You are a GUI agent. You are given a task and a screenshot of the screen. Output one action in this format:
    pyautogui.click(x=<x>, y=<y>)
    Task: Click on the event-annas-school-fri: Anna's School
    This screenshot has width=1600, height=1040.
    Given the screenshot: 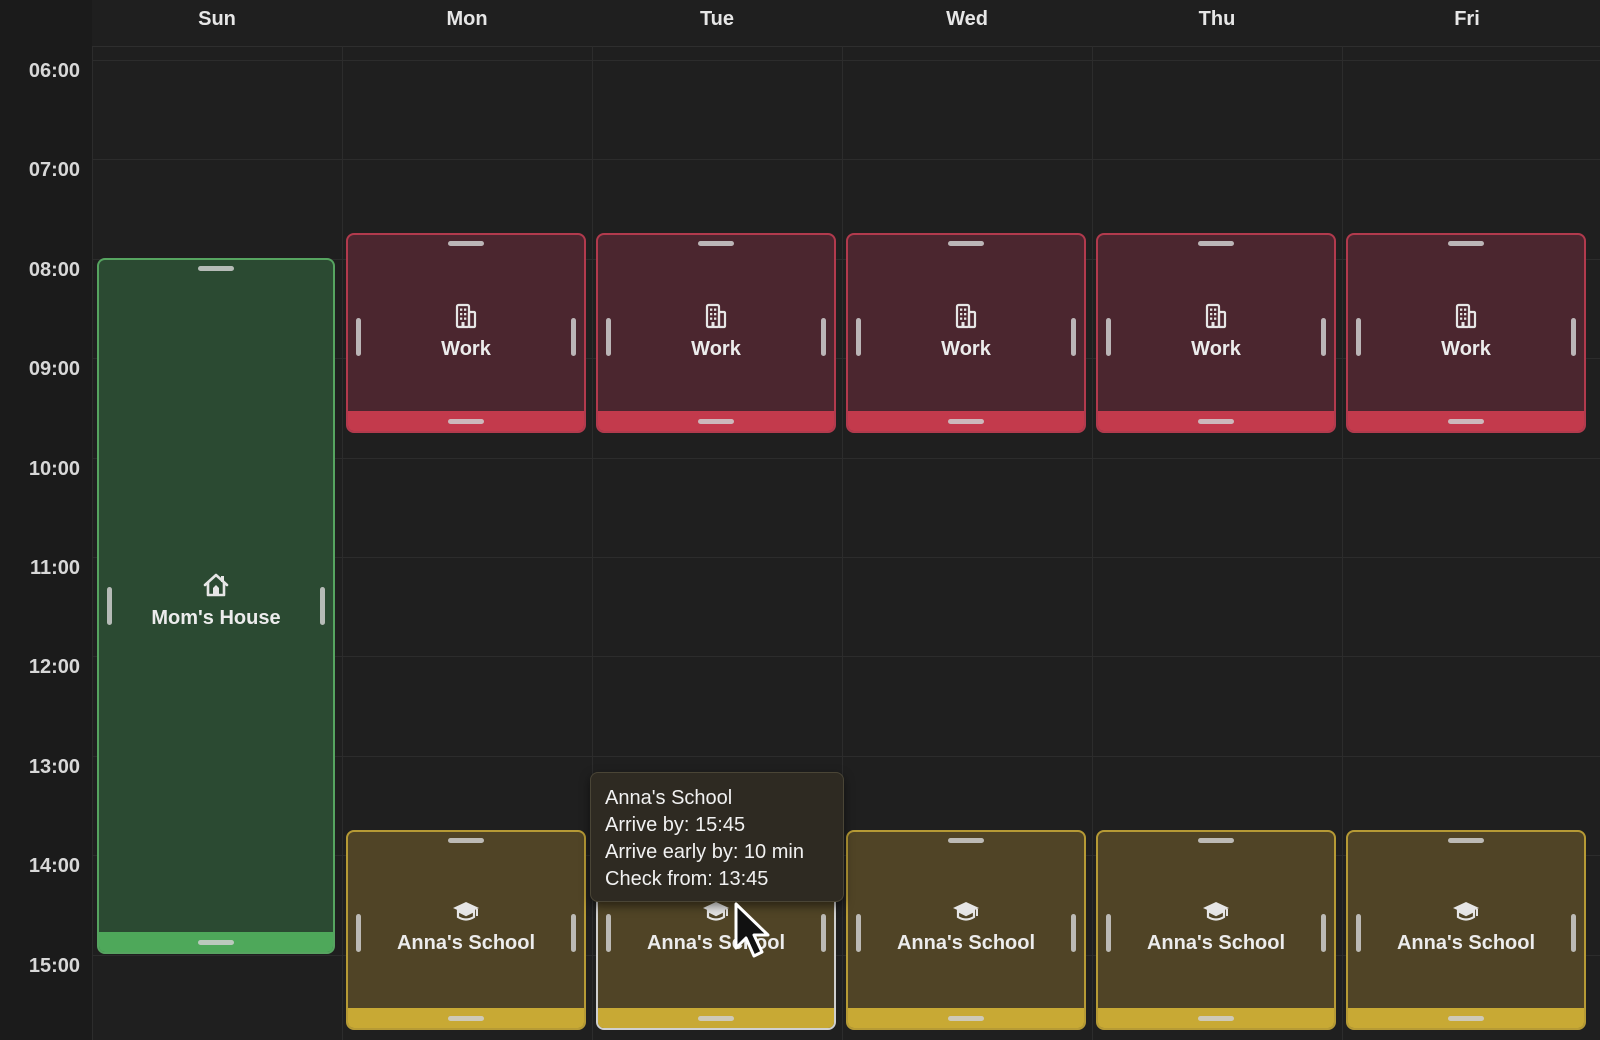 What is the action you would take?
    pyautogui.click(x=1466, y=930)
    